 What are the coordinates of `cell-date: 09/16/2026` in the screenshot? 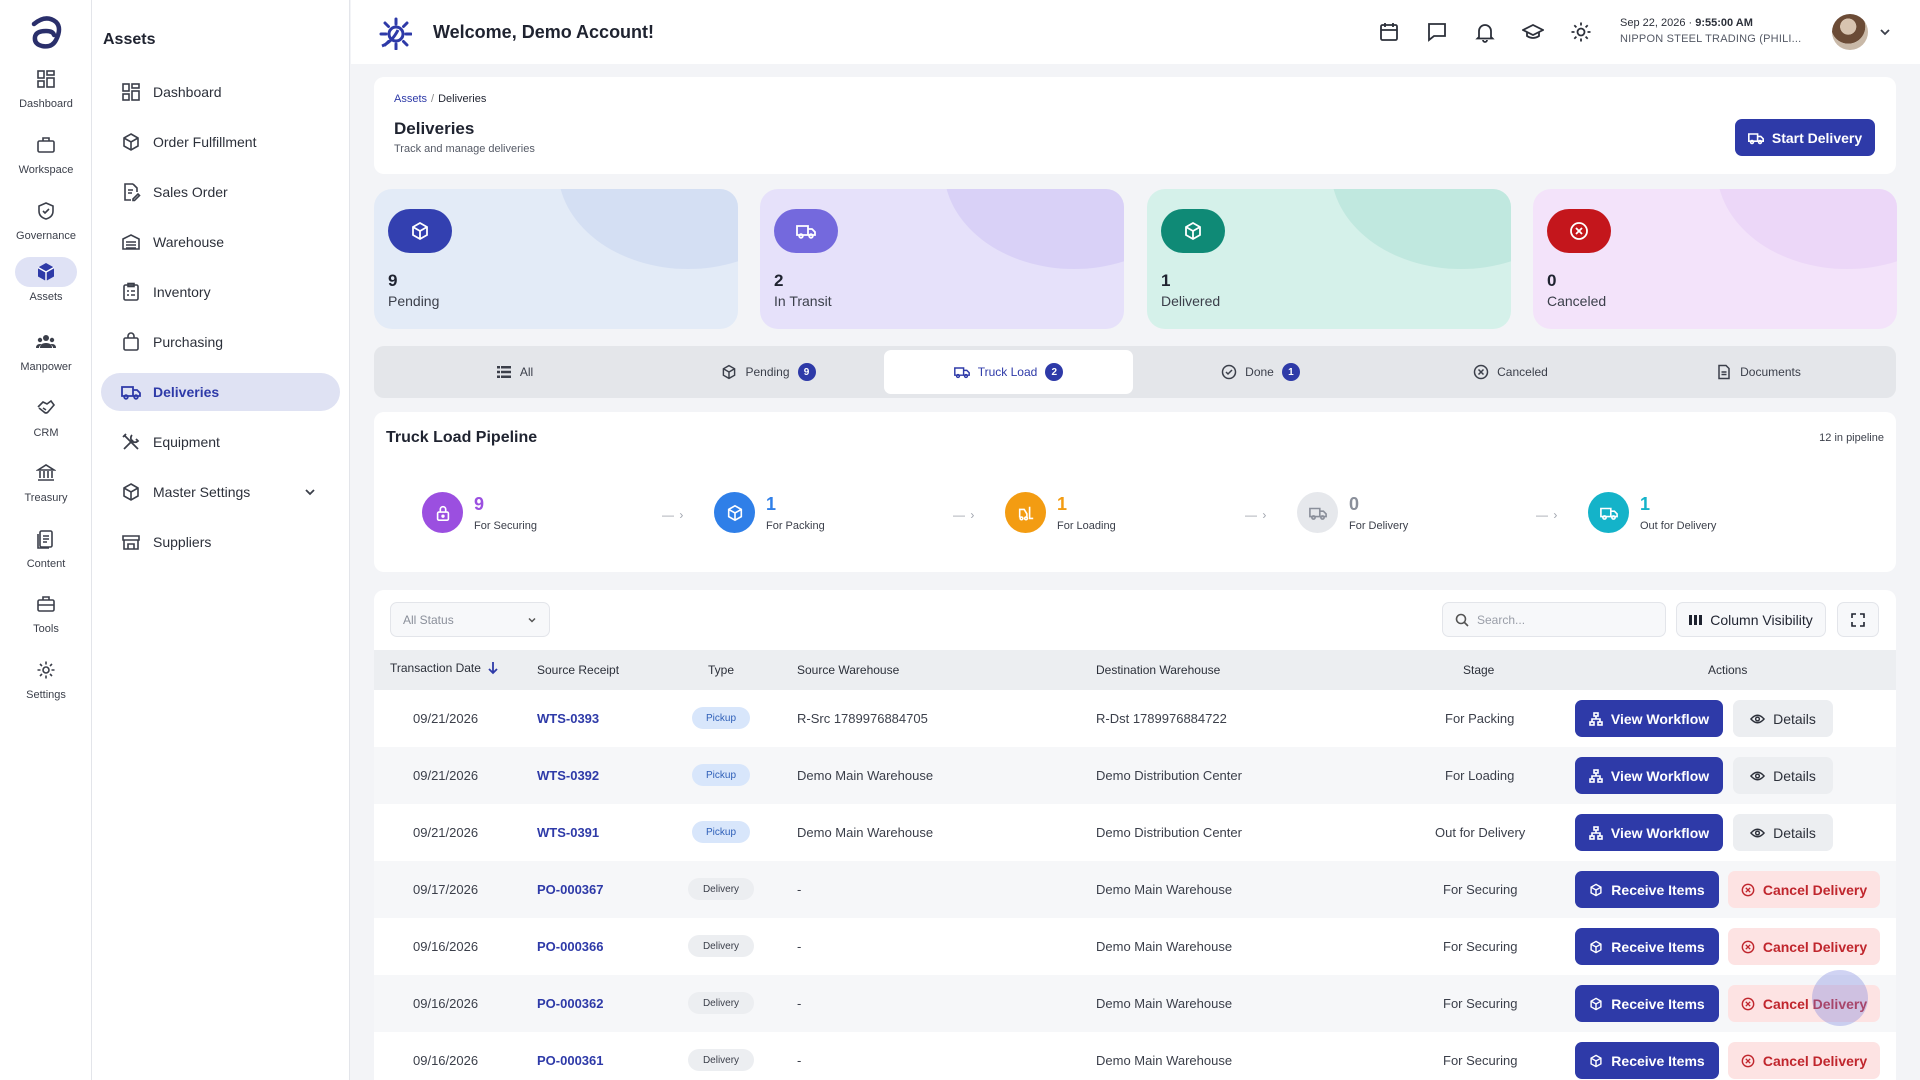 It's located at (446, 1003).